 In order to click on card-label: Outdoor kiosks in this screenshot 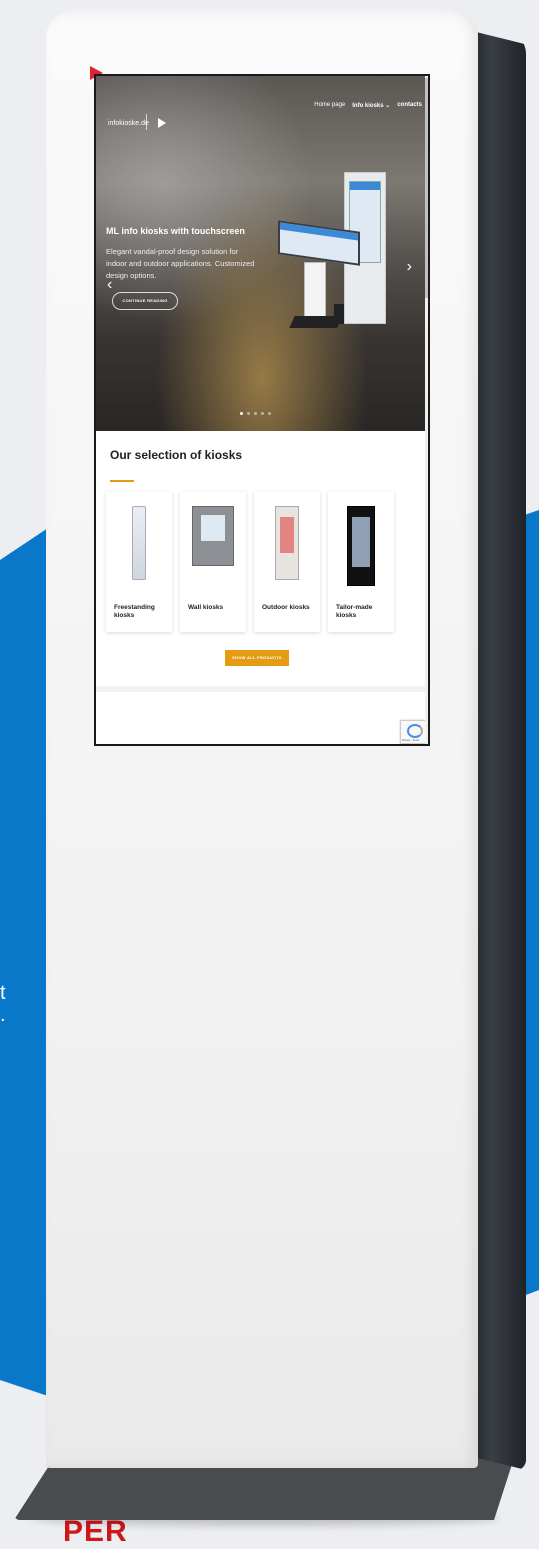, I will do `click(286, 607)`.